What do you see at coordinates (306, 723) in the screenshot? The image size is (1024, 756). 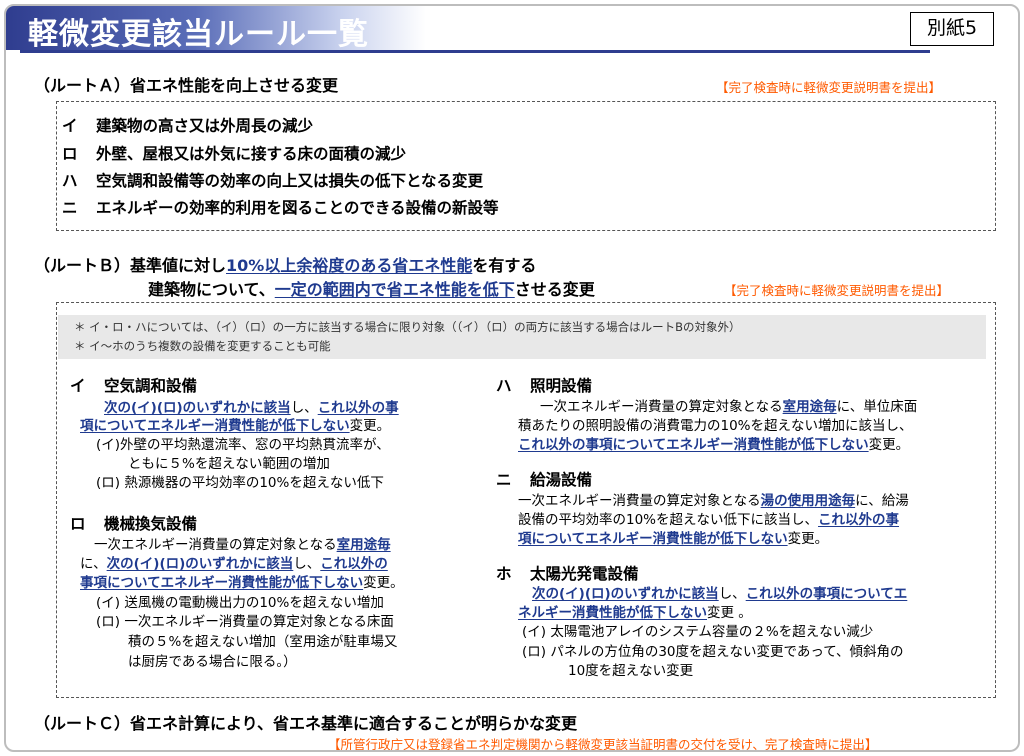 I see `route-c-heading: （ルートＣ）省エネ計算により、省エネ基準に適合することが明らかな変更` at bounding box center [306, 723].